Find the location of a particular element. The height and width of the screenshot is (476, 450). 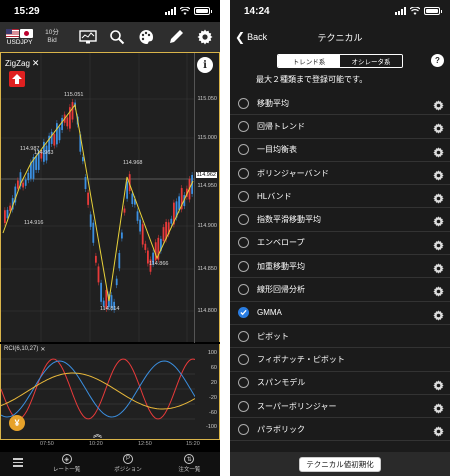

indicator-row: HLバンド is located at coordinates (340, 197).